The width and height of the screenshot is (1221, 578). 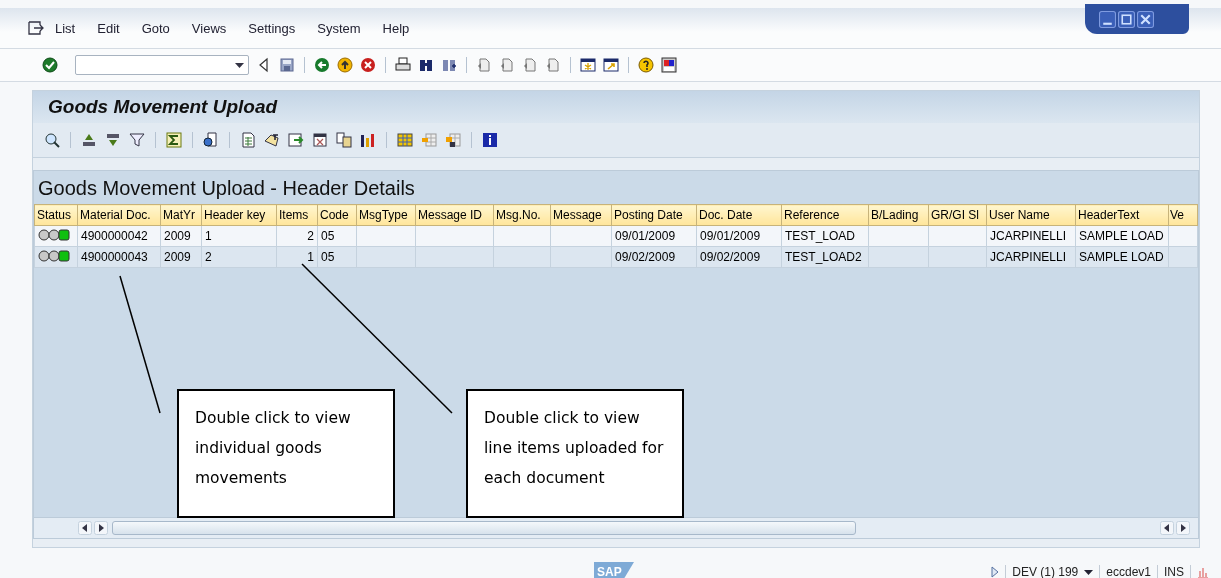 What do you see at coordinates (137, 140) in the screenshot?
I see `filter-icon` at bounding box center [137, 140].